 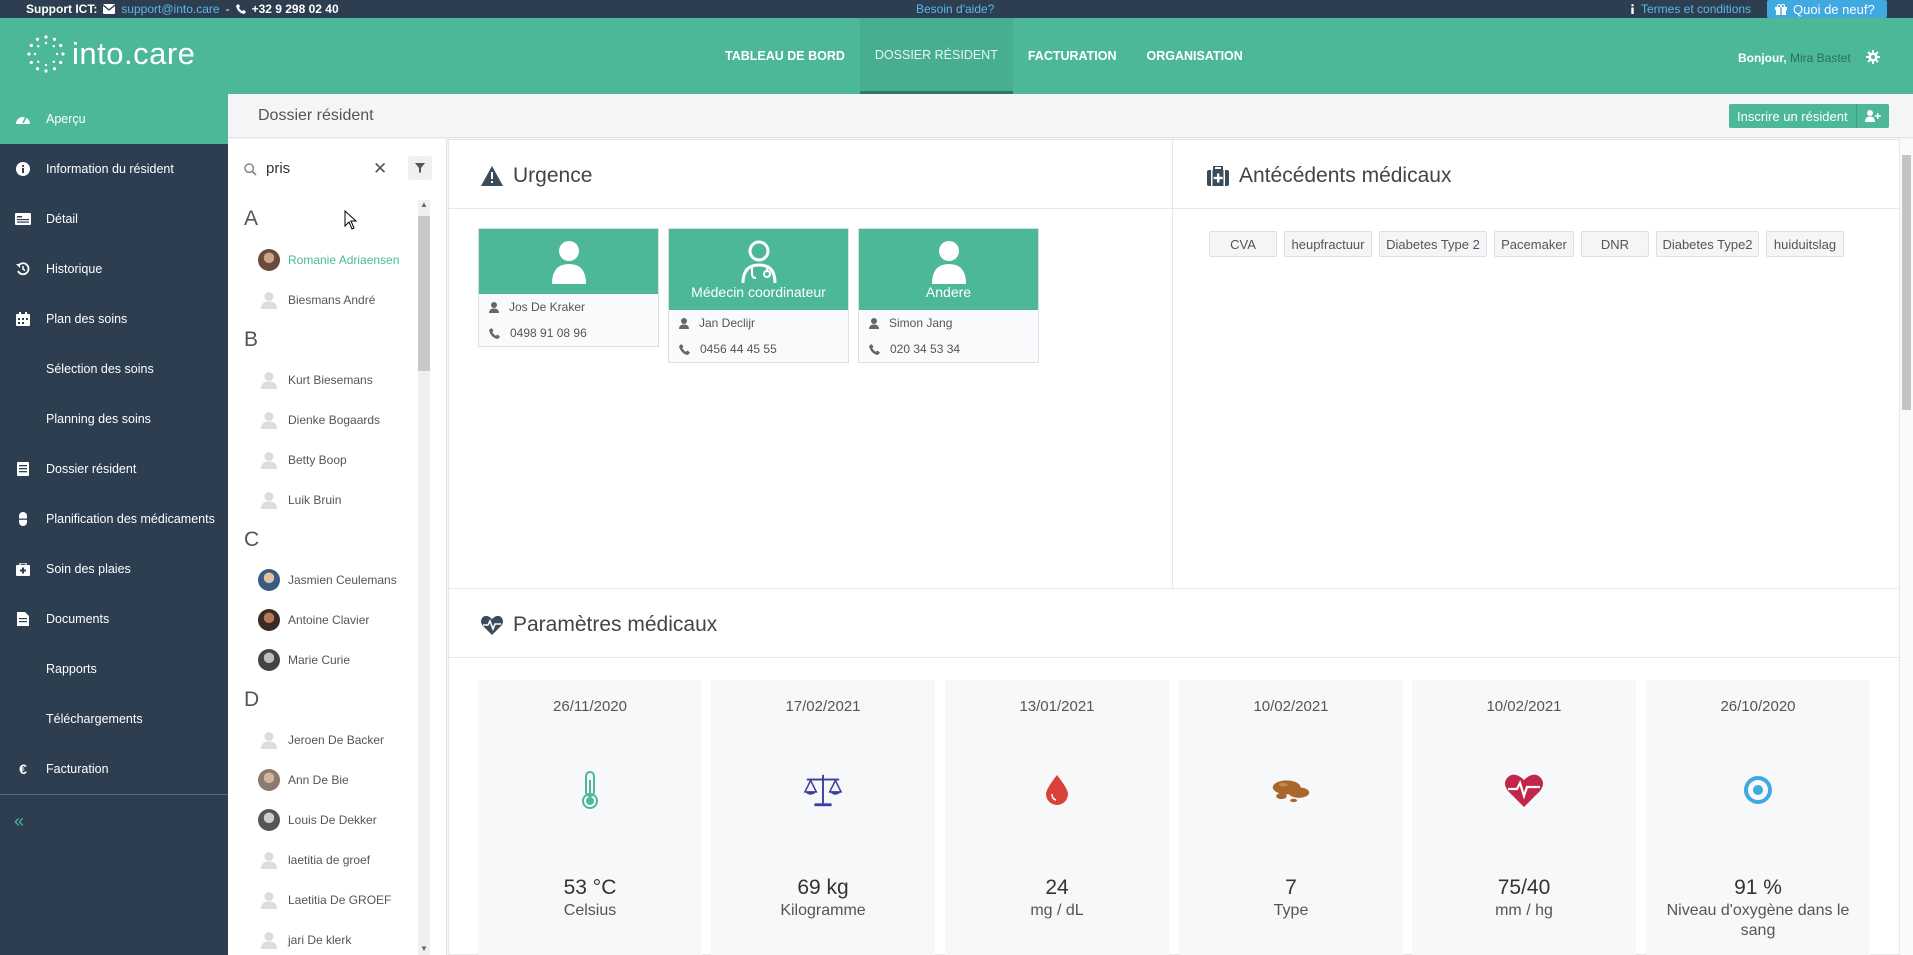 What do you see at coordinates (1906, 282) in the screenshot?
I see `main-scroll-thumb` at bounding box center [1906, 282].